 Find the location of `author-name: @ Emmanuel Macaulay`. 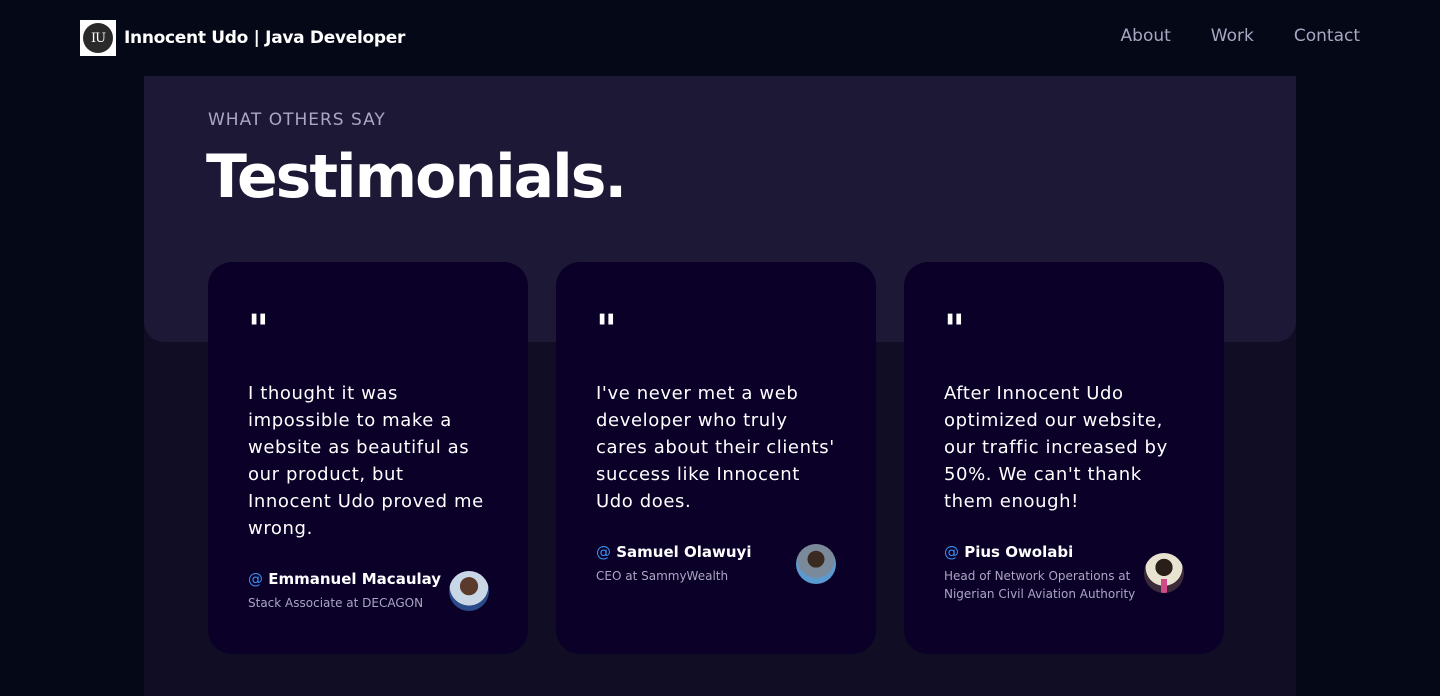

author-name: @ Emmanuel Macaulay is located at coordinates (344, 579).